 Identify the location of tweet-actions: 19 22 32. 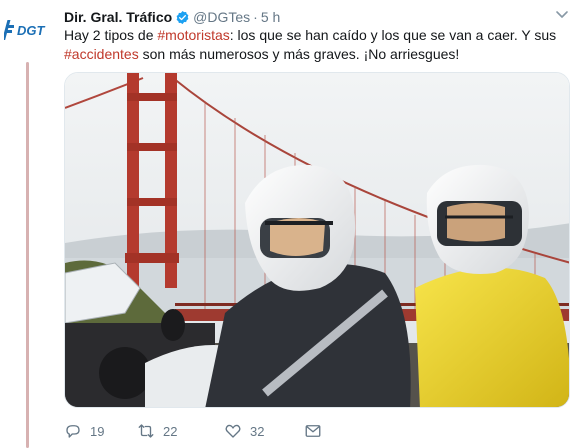
(214, 431).